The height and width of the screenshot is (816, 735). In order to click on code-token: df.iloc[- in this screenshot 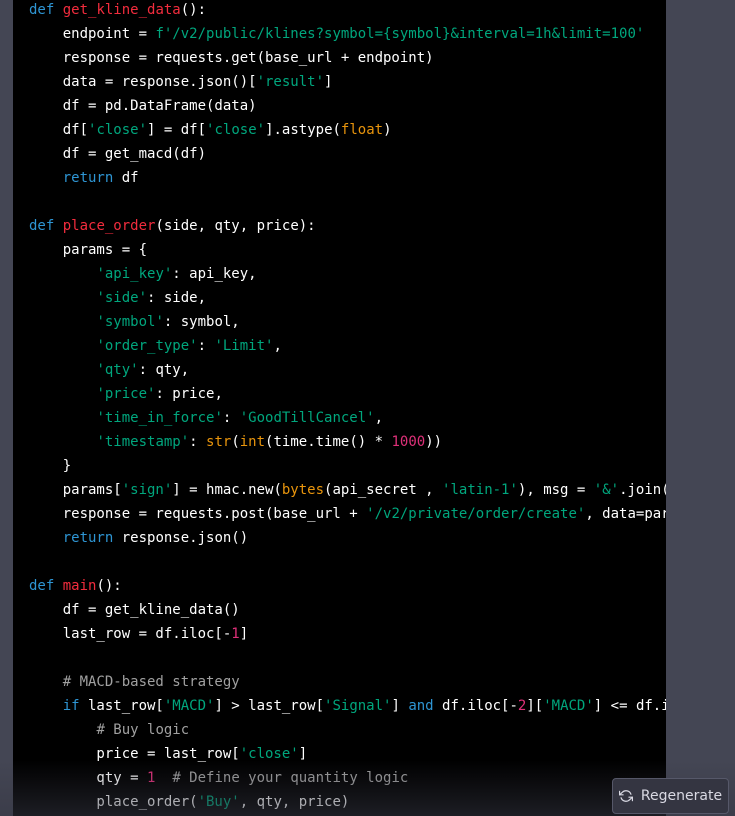, I will do `click(475, 706)`.